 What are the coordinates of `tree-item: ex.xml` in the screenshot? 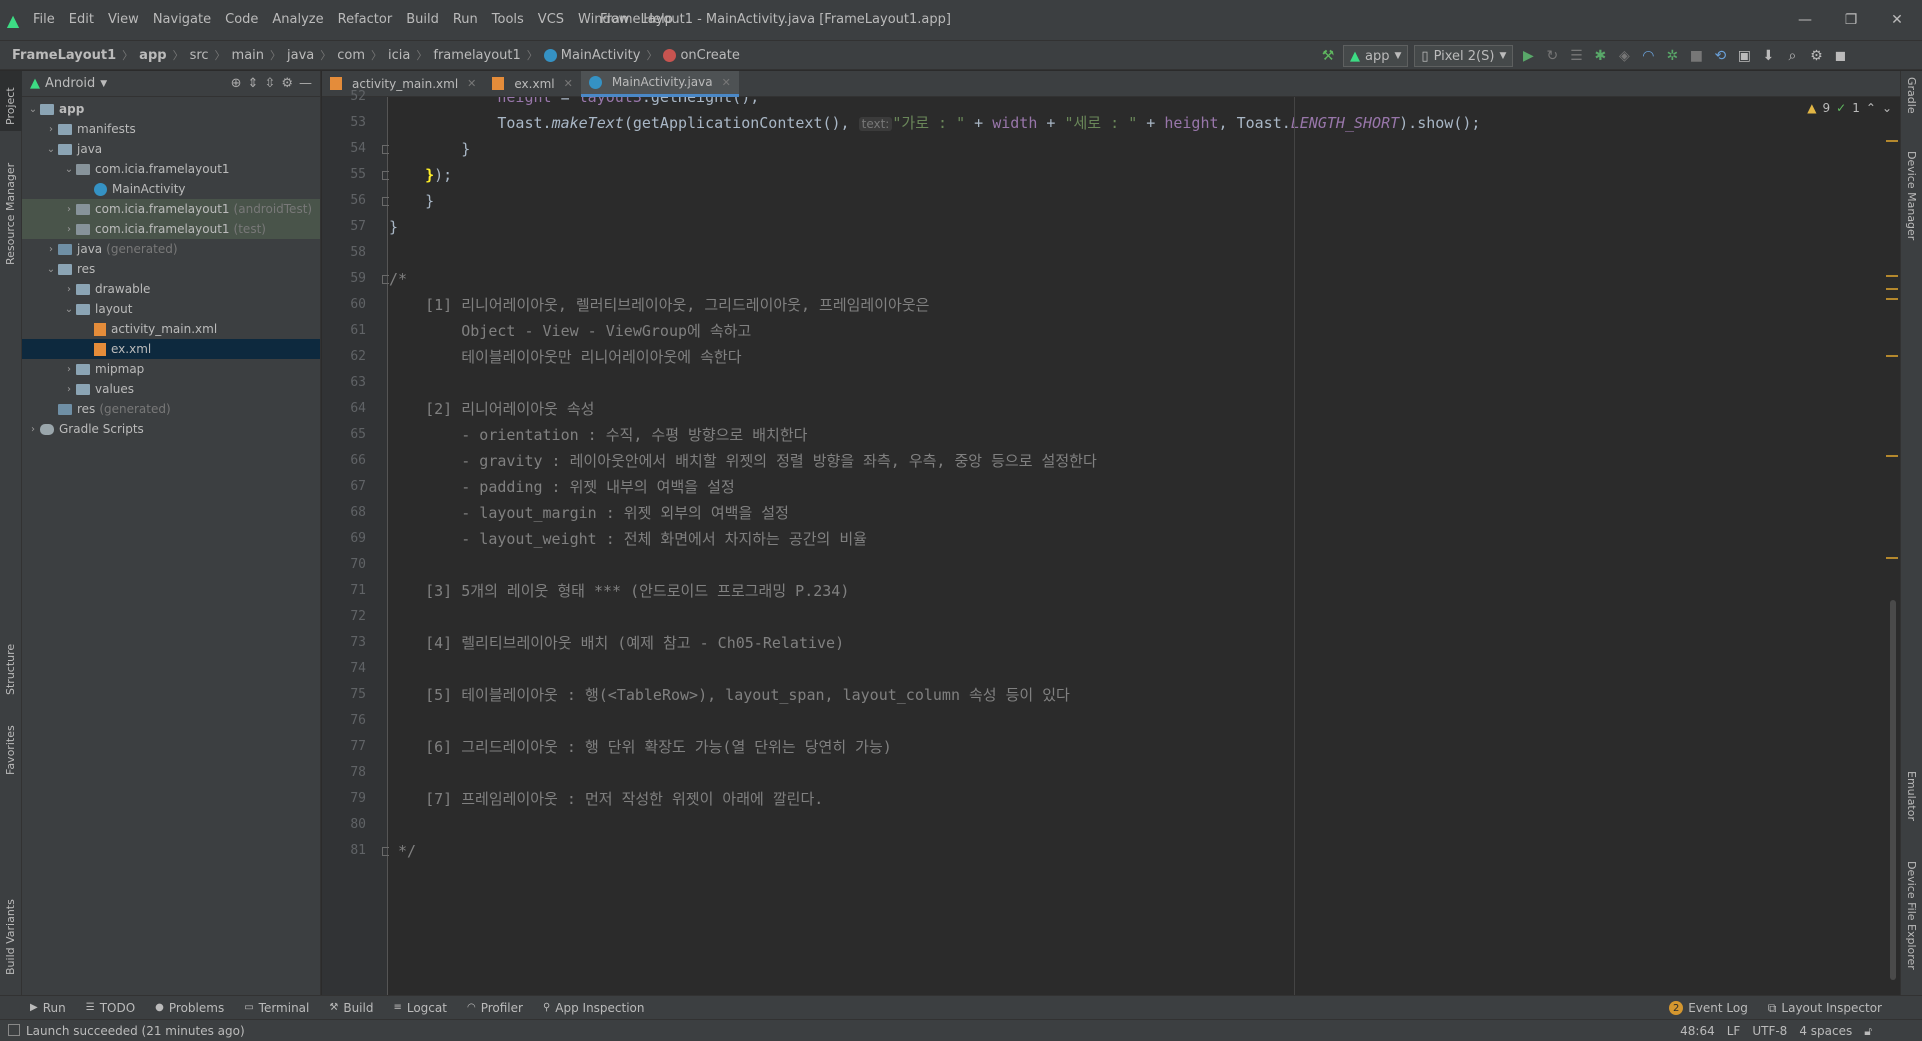 It's located at (171, 349).